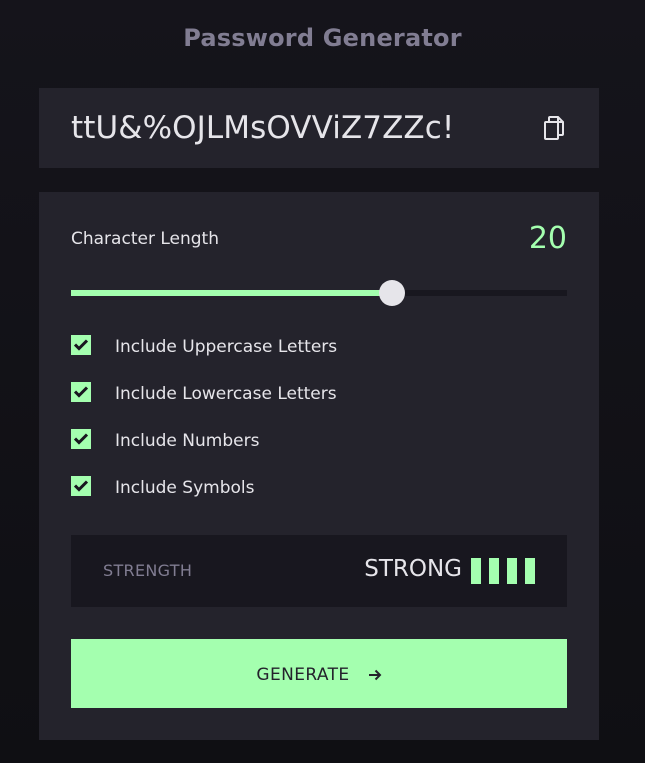 This screenshot has height=763, width=645. I want to click on arrow-right-icon, so click(374, 674).